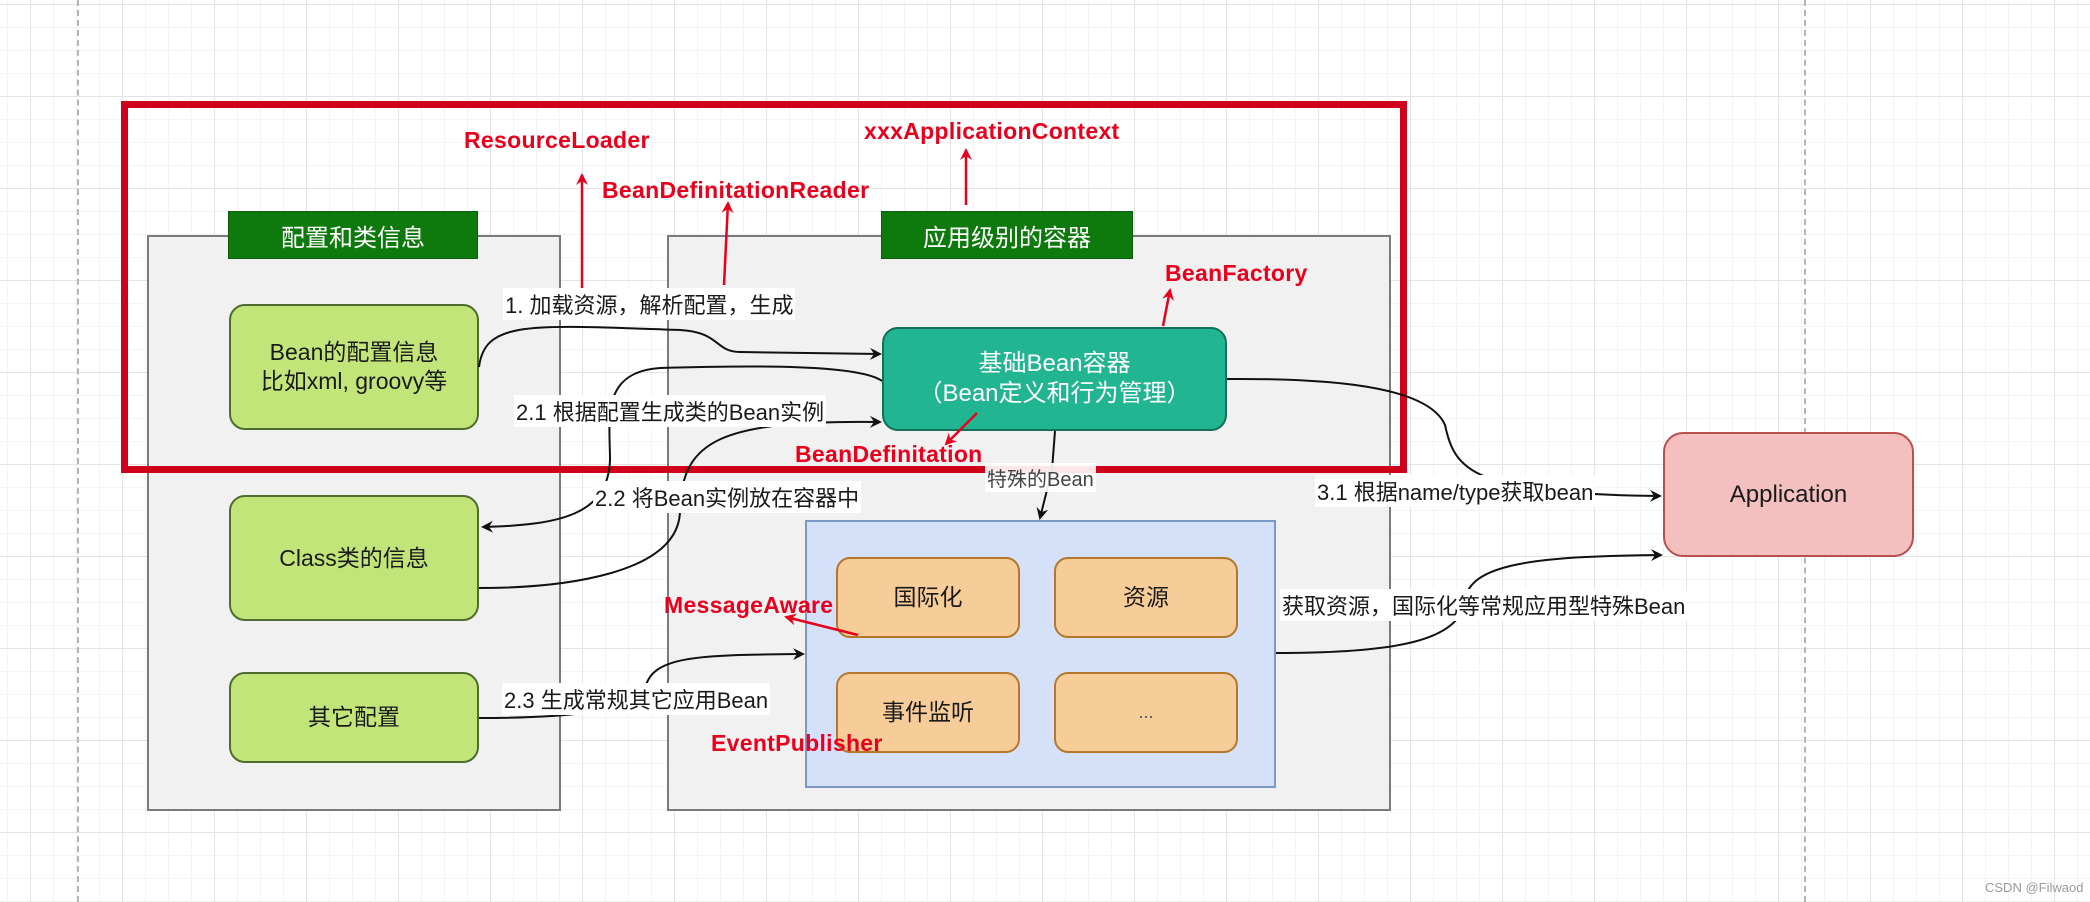  Describe the element at coordinates (797, 743) in the screenshot. I see `annotation-event-publisher: EventPublisher` at that location.